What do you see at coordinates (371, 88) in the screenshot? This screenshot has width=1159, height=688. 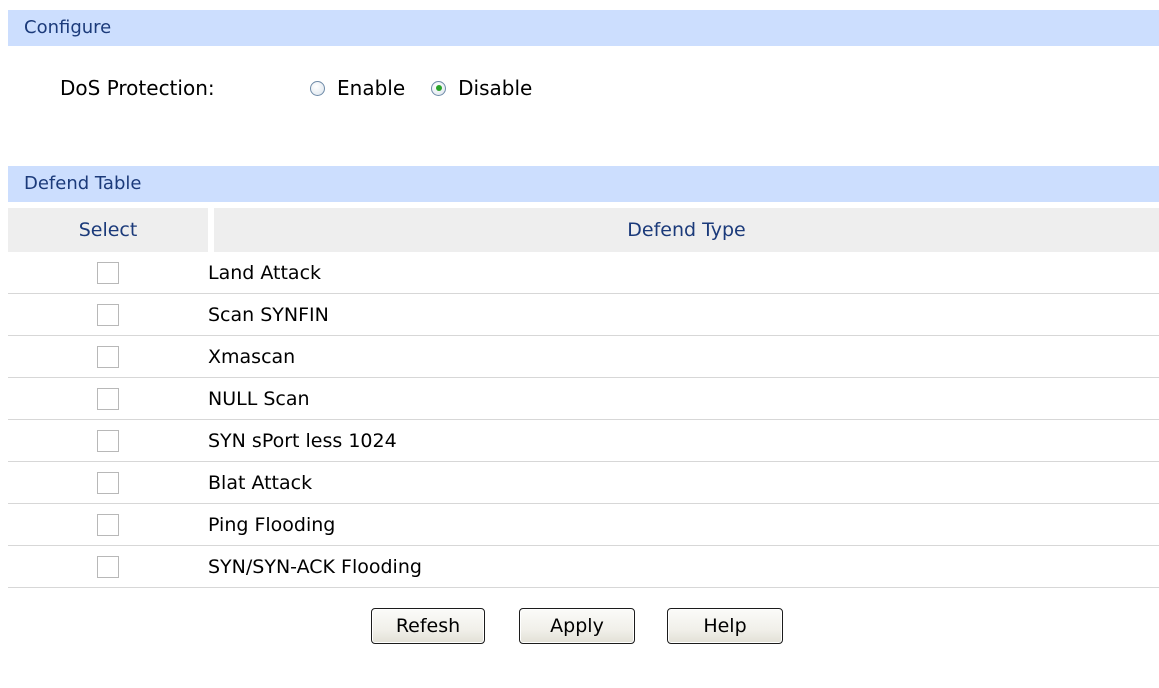 I see `enable-radio-label: Enable` at bounding box center [371, 88].